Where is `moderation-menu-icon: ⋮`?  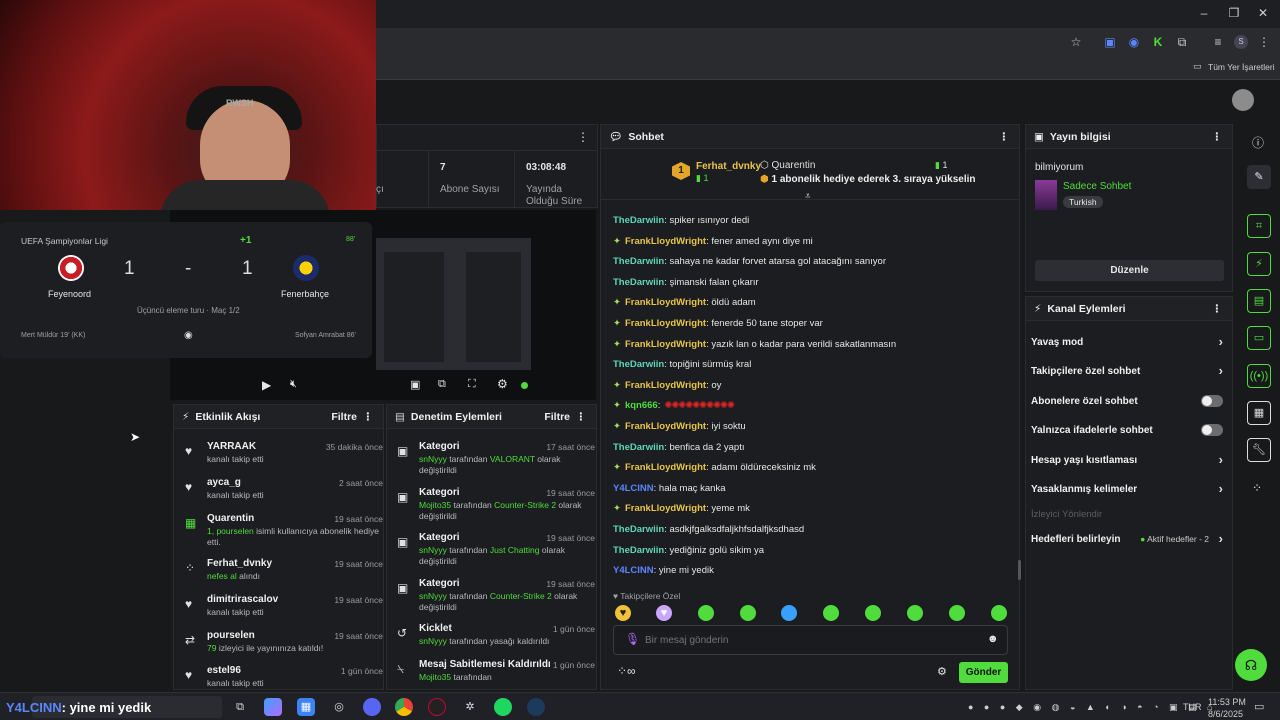
moderation-menu-icon: ⋮ is located at coordinates (581, 417).